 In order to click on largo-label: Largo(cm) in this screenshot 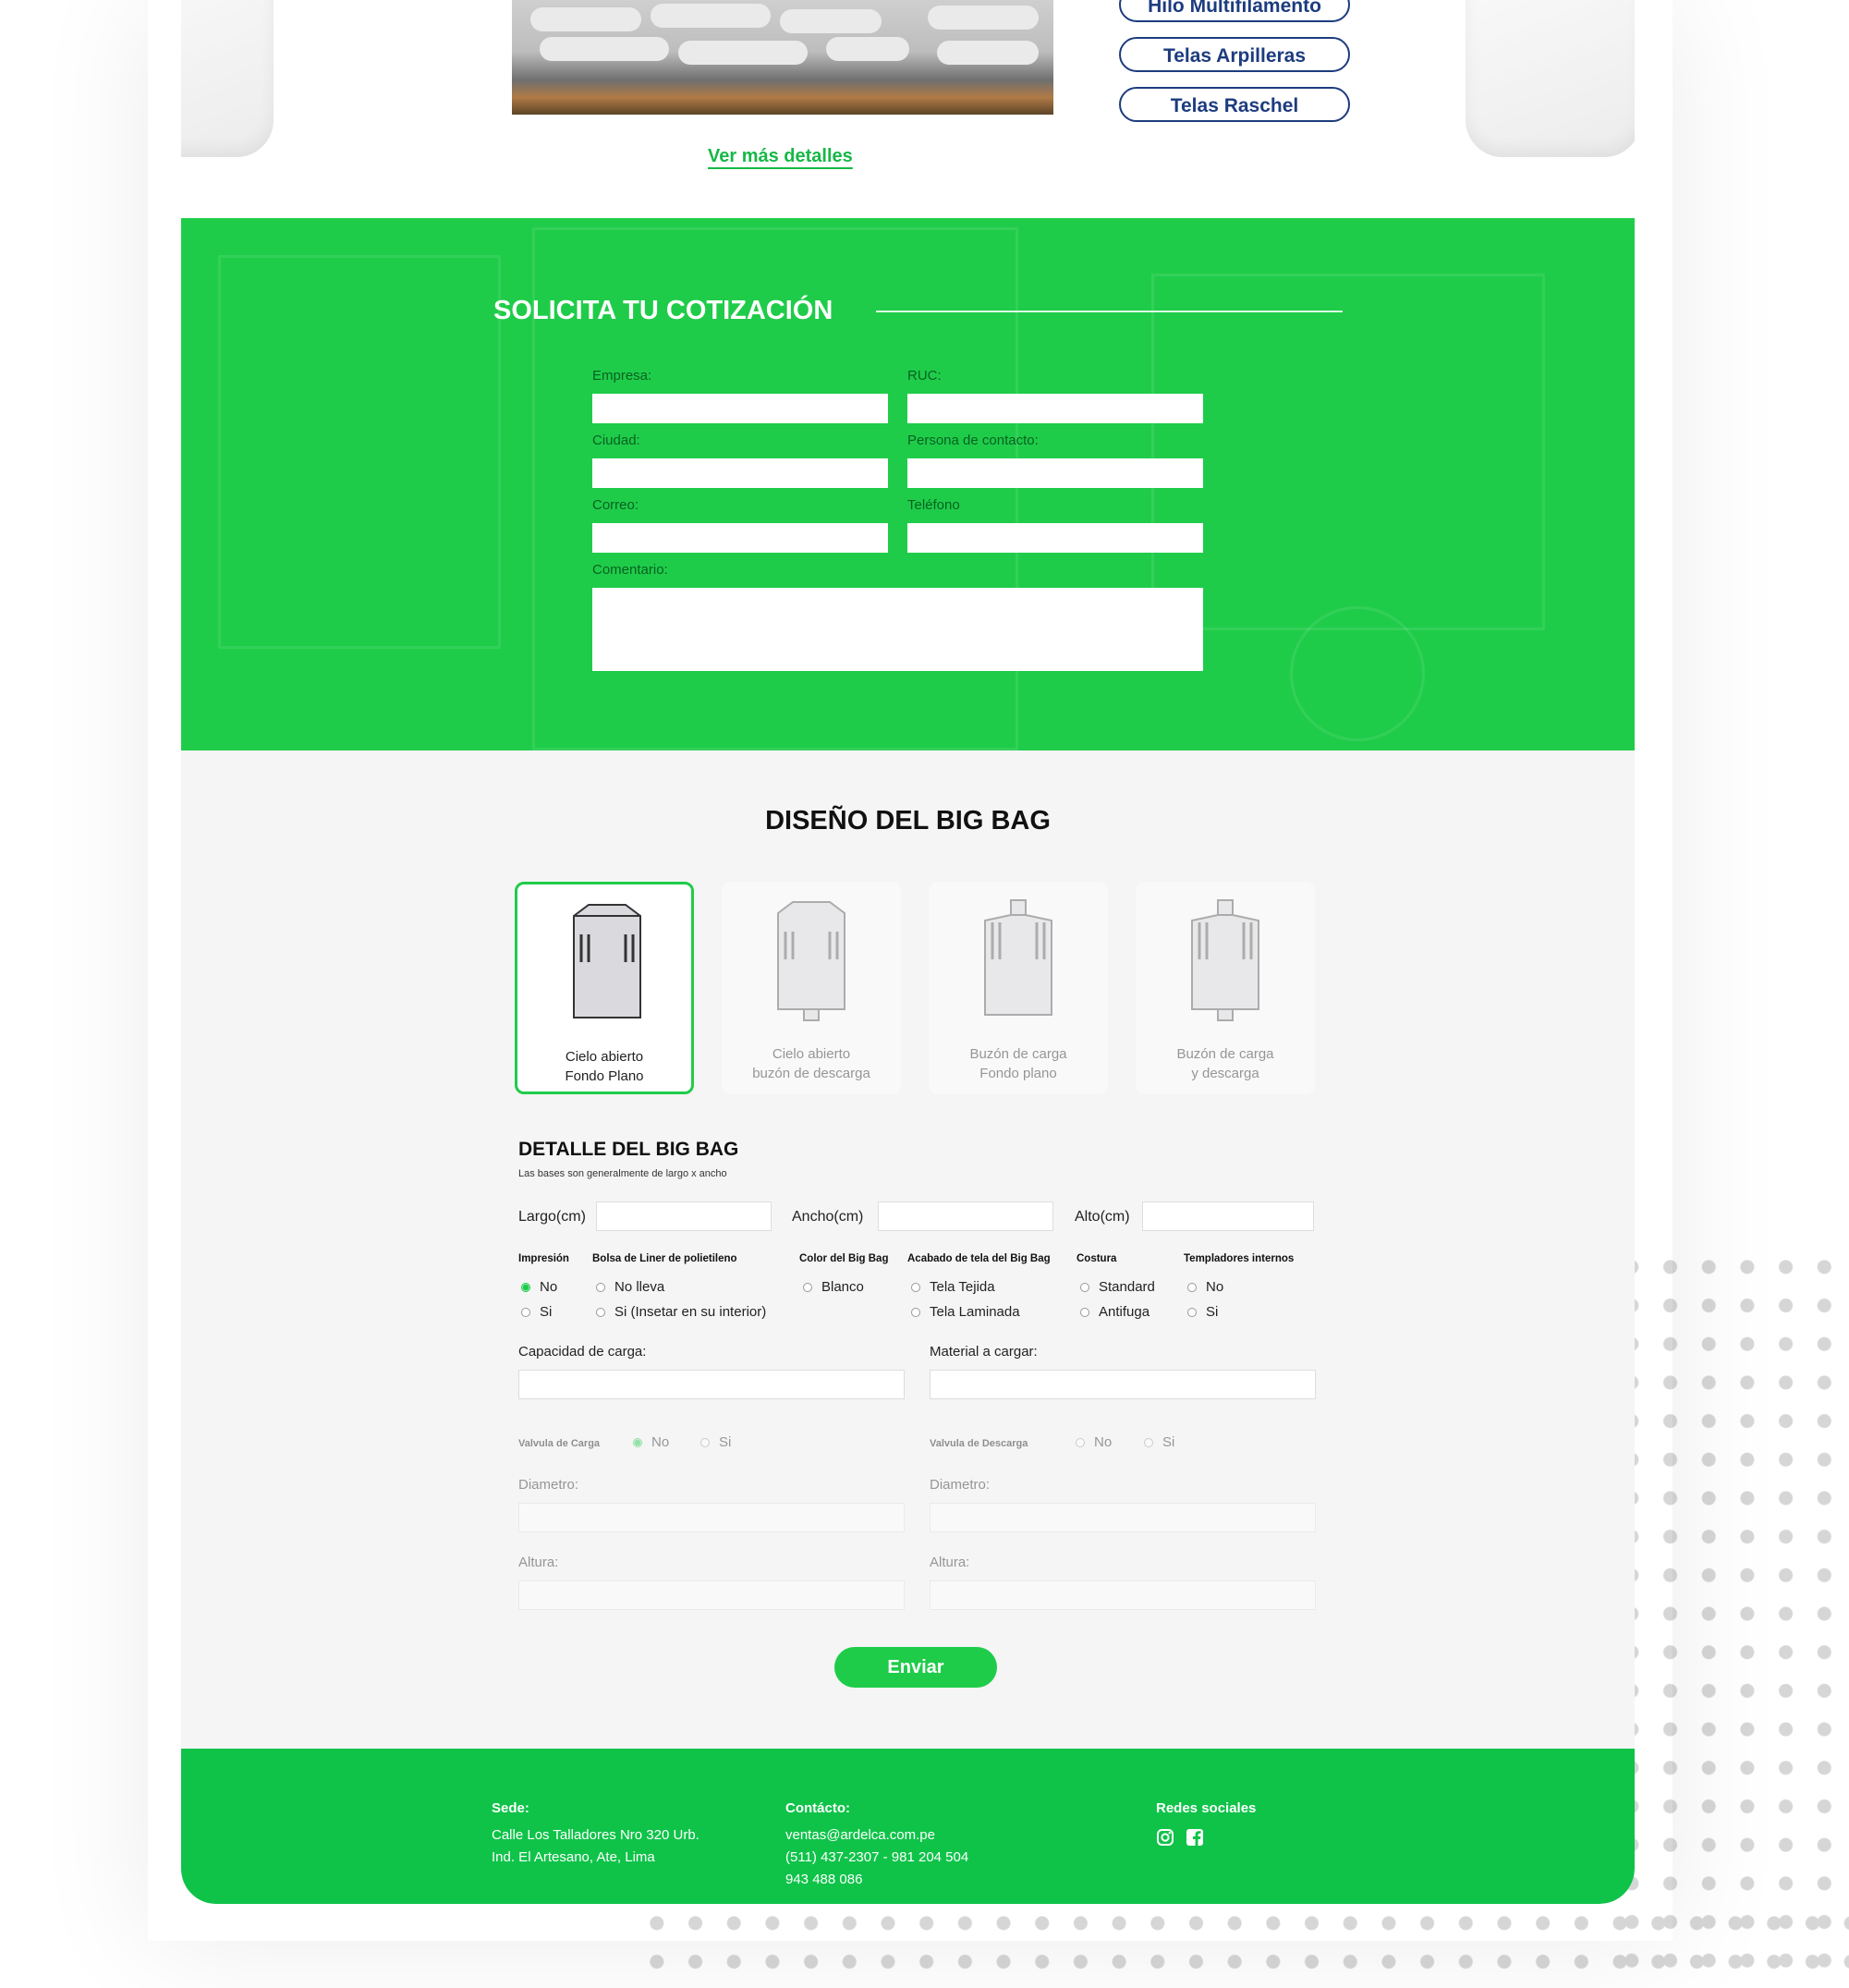, I will do `click(552, 1217)`.